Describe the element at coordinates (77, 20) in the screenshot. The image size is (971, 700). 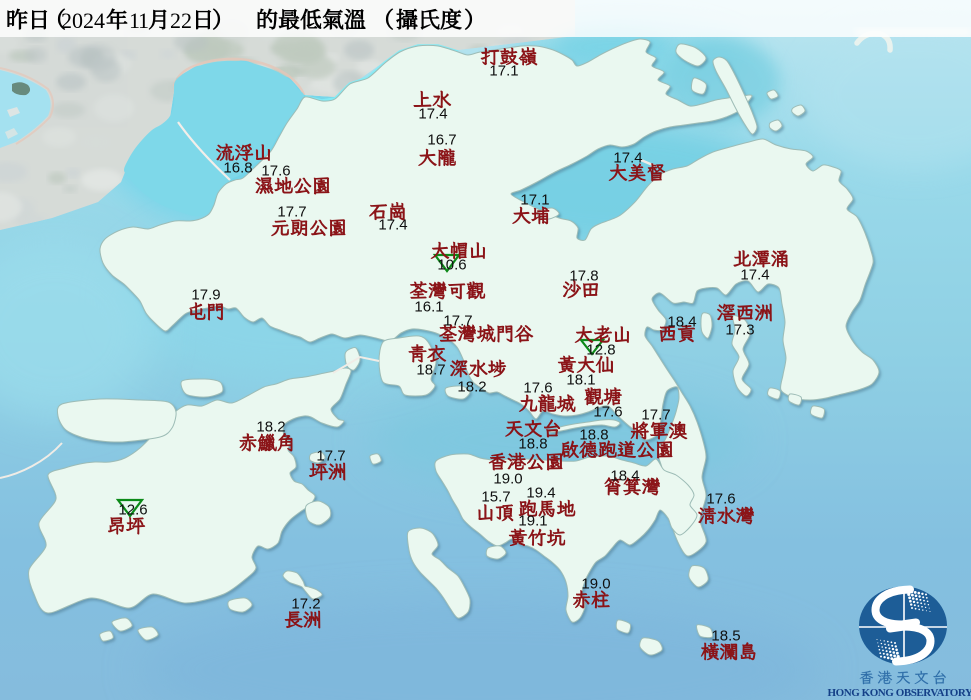
I see `svg-text: 0` at that location.